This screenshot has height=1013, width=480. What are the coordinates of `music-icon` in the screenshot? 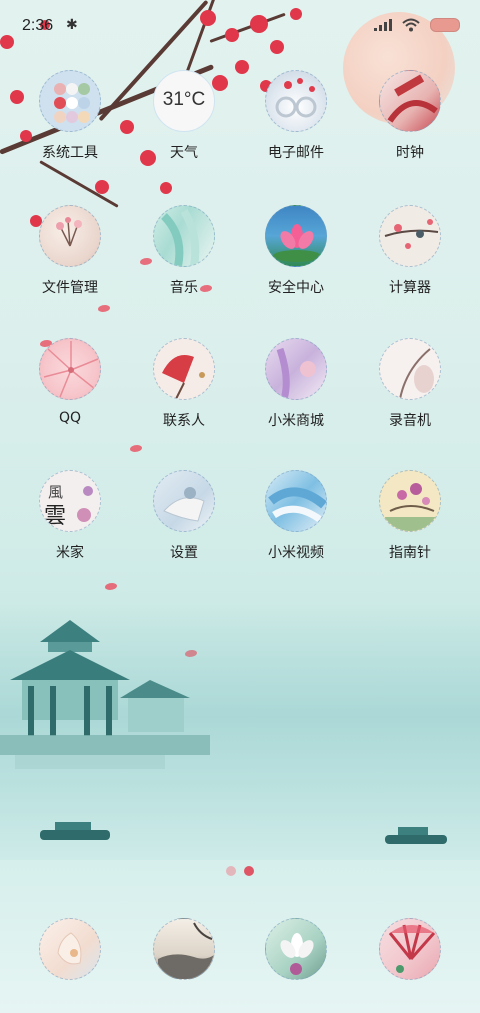 It's located at (184, 236).